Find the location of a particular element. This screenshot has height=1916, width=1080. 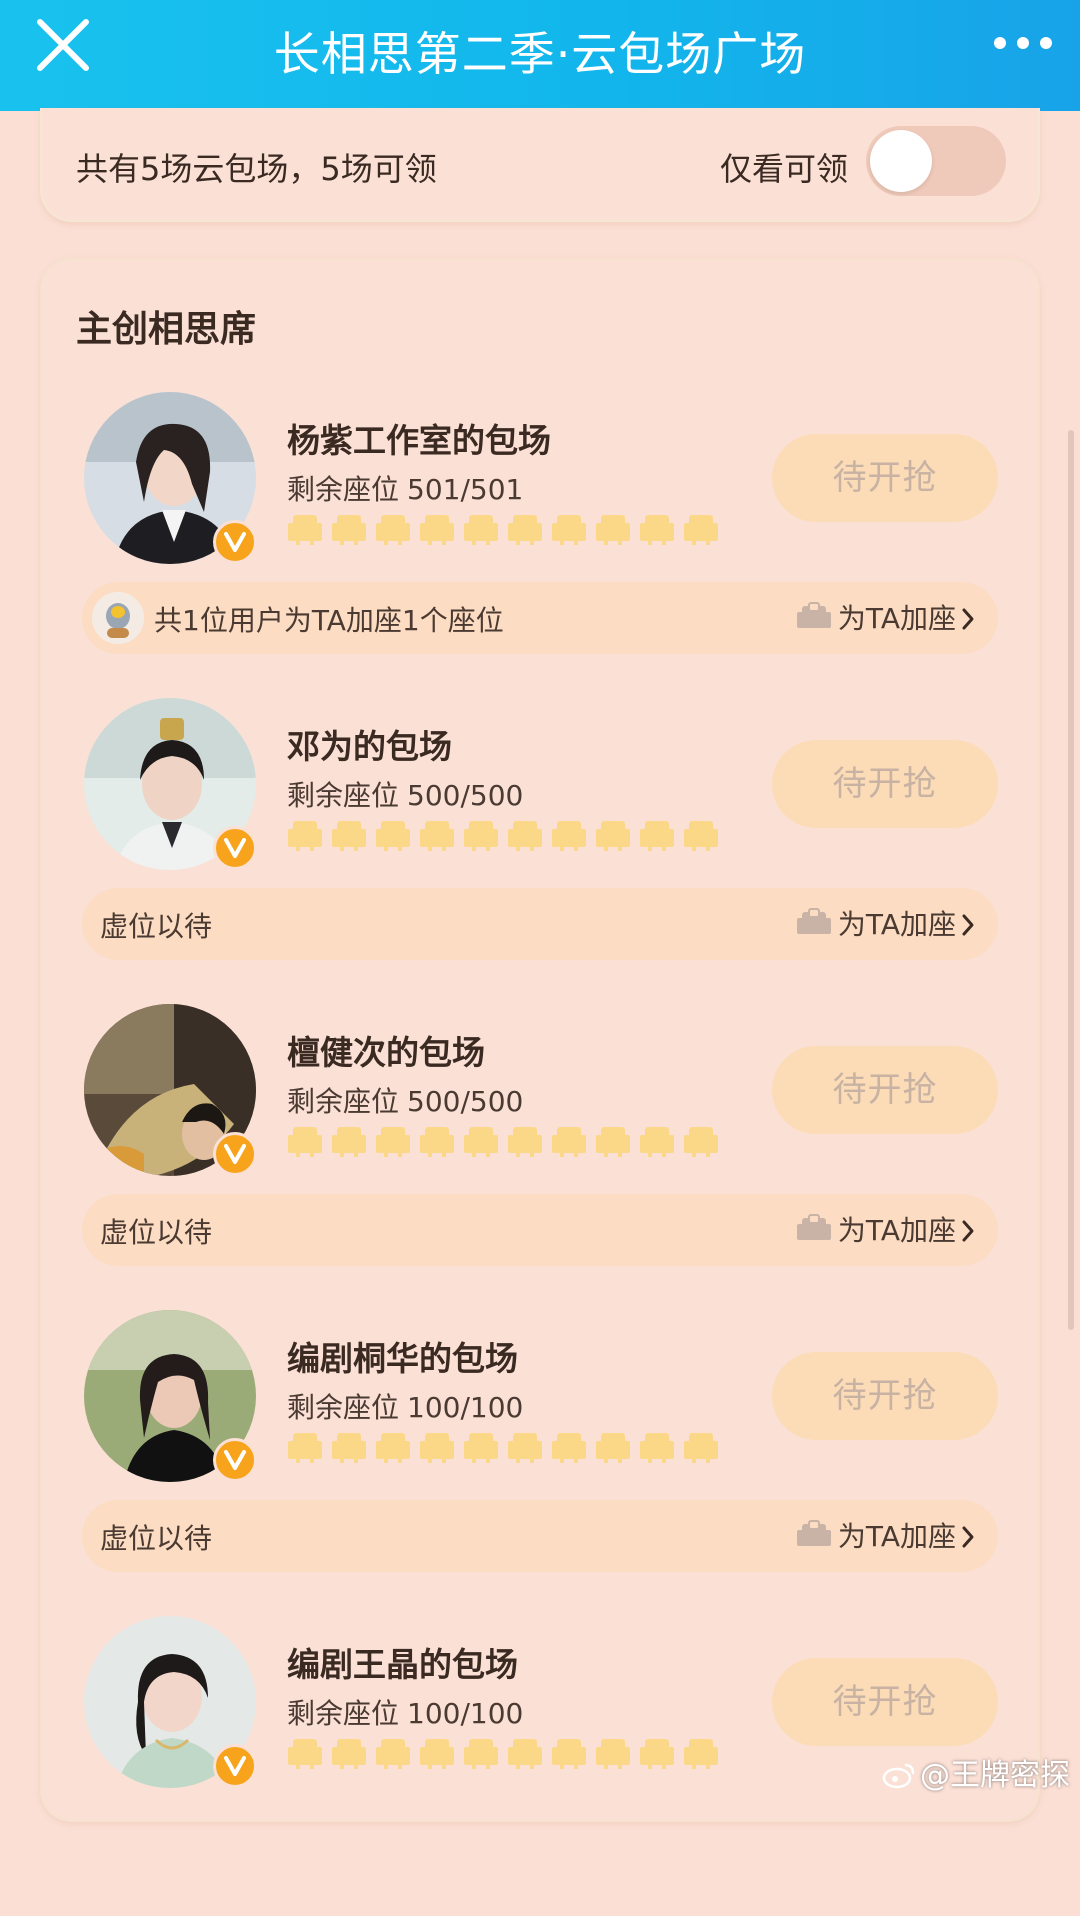

screening-title: 杨紫工作室的包场 is located at coordinates (419, 440).